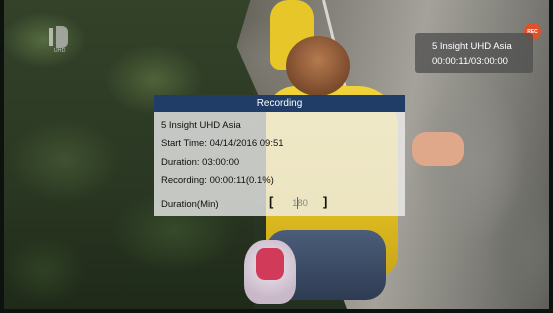 This screenshot has width=553, height=313. I want to click on climber-head, so click(318, 66).